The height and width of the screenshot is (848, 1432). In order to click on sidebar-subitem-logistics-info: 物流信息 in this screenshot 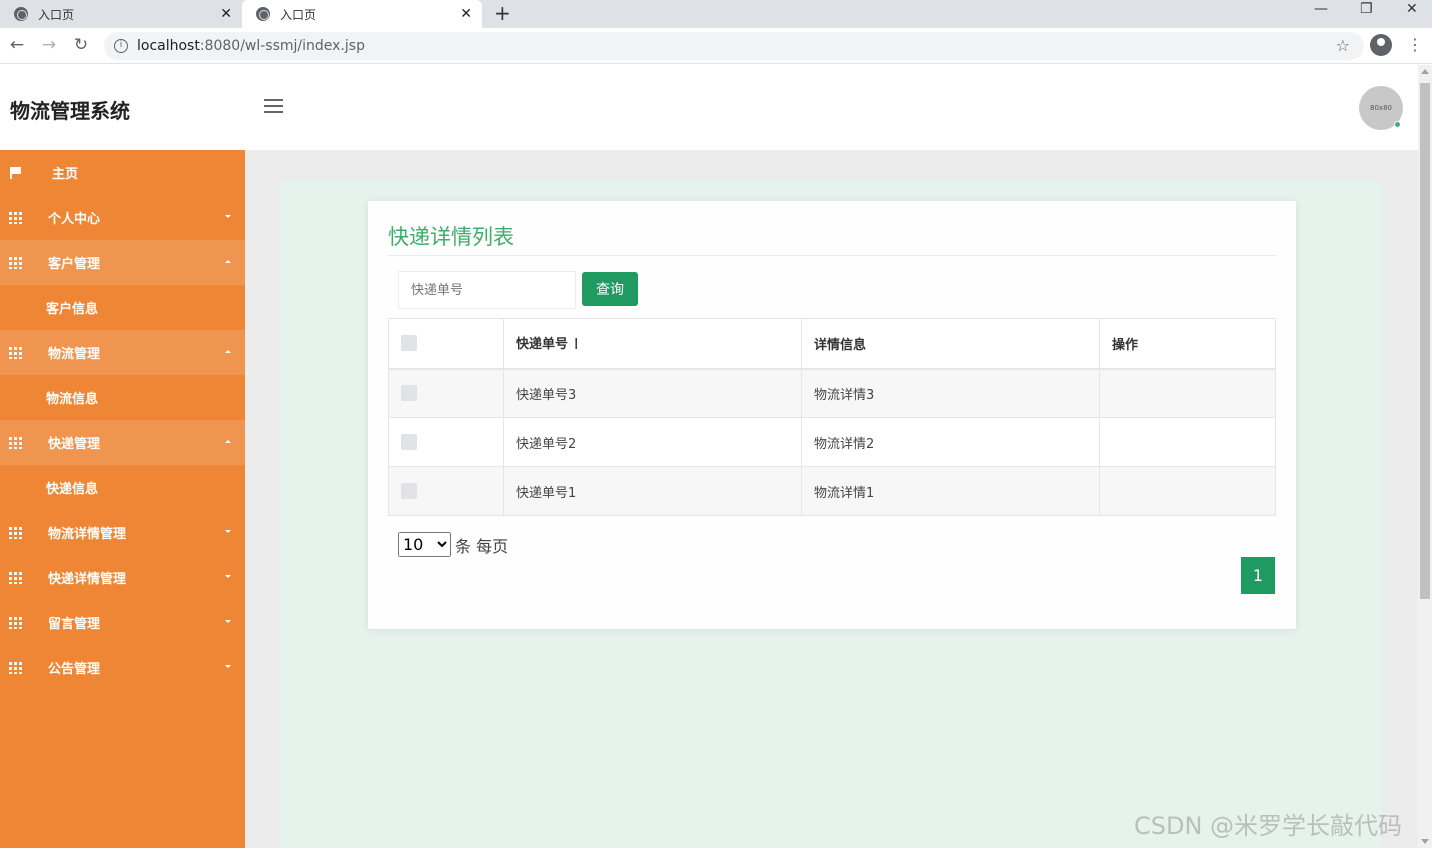, I will do `click(122, 397)`.